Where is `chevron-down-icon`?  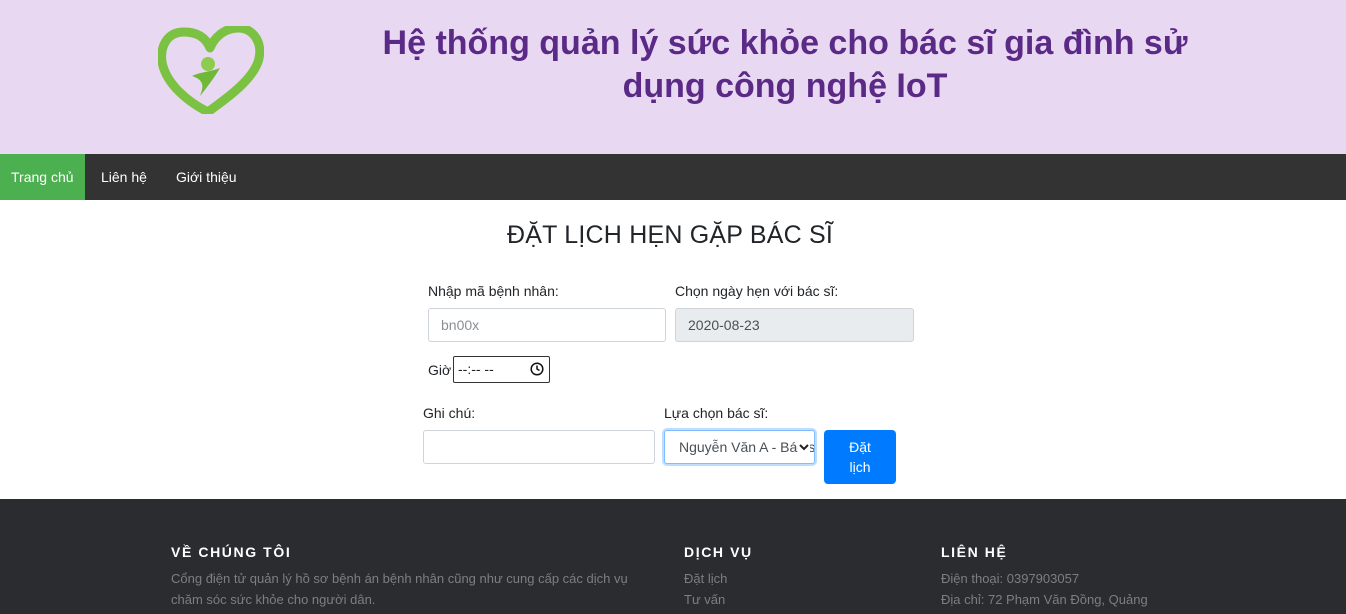
chevron-down-icon is located at coordinates (804, 447).